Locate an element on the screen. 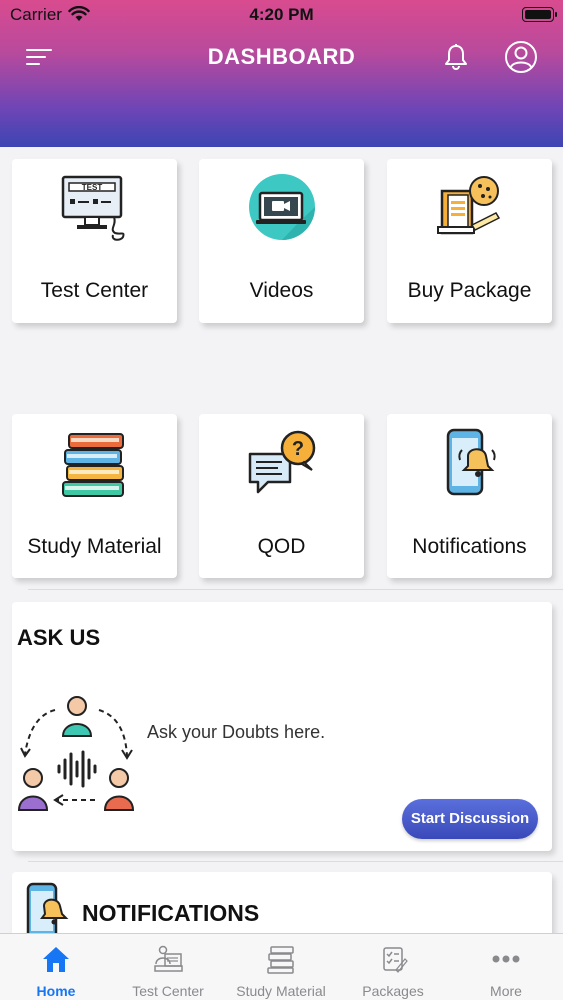 This screenshot has height=1000, width=563. tab-test-center: Test Center is located at coordinates (168, 967).